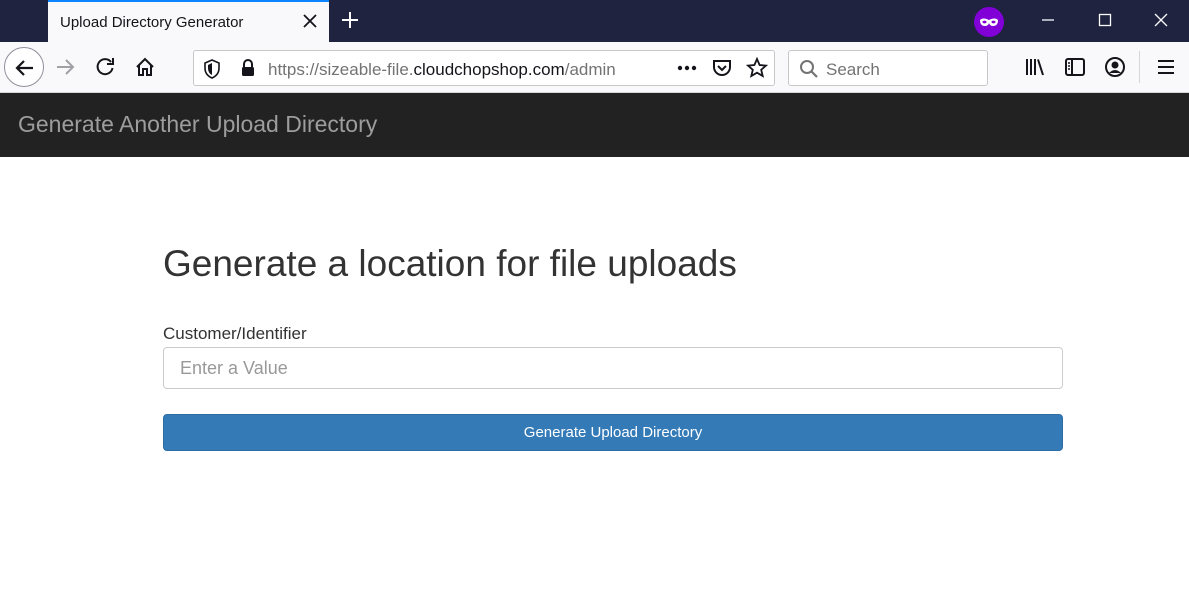 Image resolution: width=1189 pixels, height=589 pixels. What do you see at coordinates (1075, 67) in the screenshot?
I see `sidebar-icon` at bounding box center [1075, 67].